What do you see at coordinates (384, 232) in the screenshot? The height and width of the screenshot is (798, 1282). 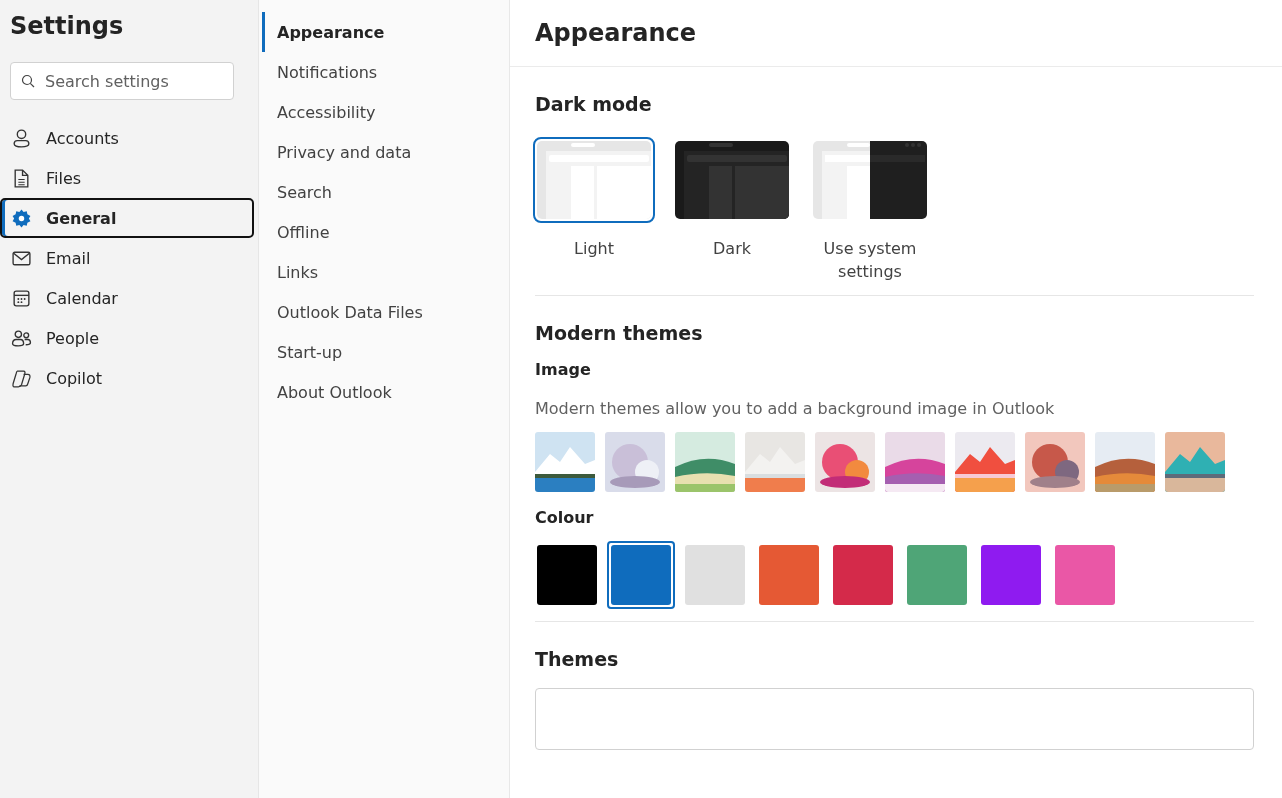 I see `subnav-item: Offline` at bounding box center [384, 232].